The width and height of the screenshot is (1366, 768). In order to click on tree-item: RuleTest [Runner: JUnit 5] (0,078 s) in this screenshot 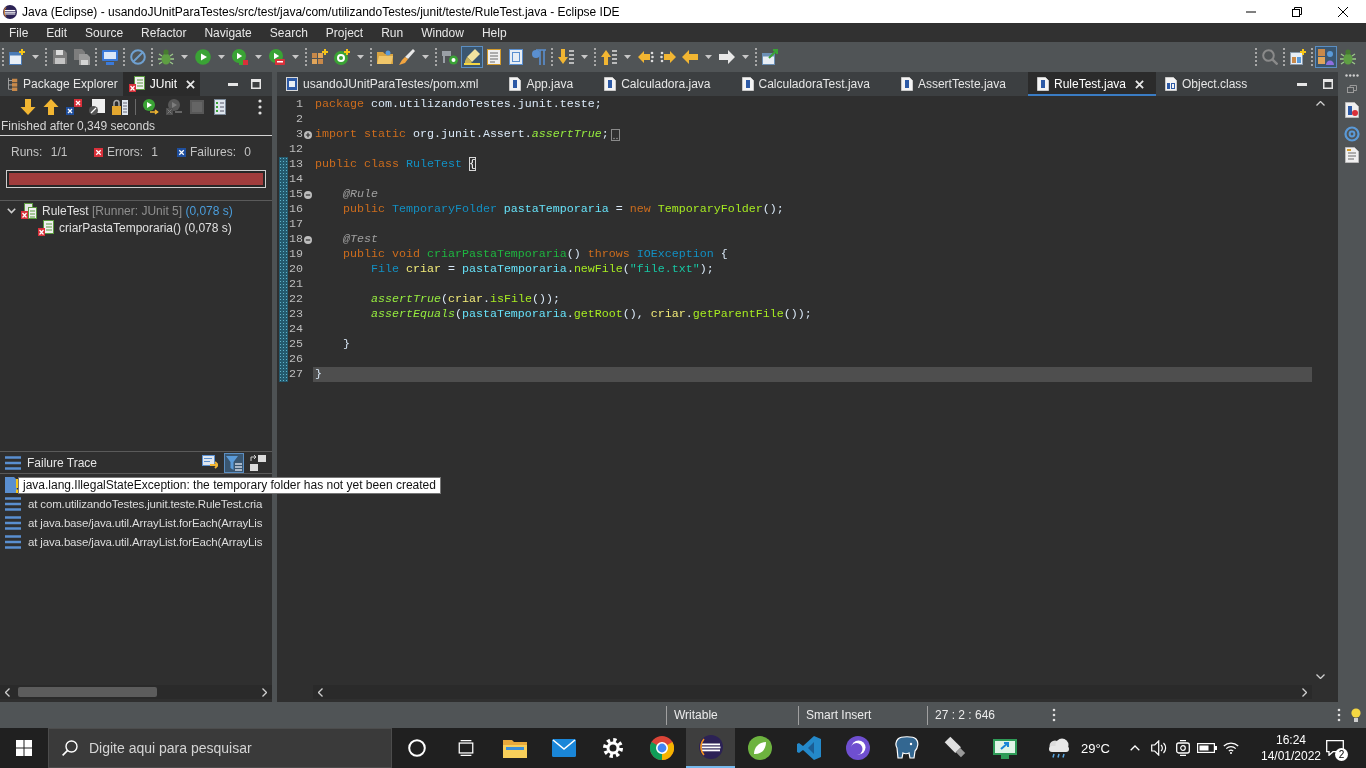, I will do `click(137, 210)`.